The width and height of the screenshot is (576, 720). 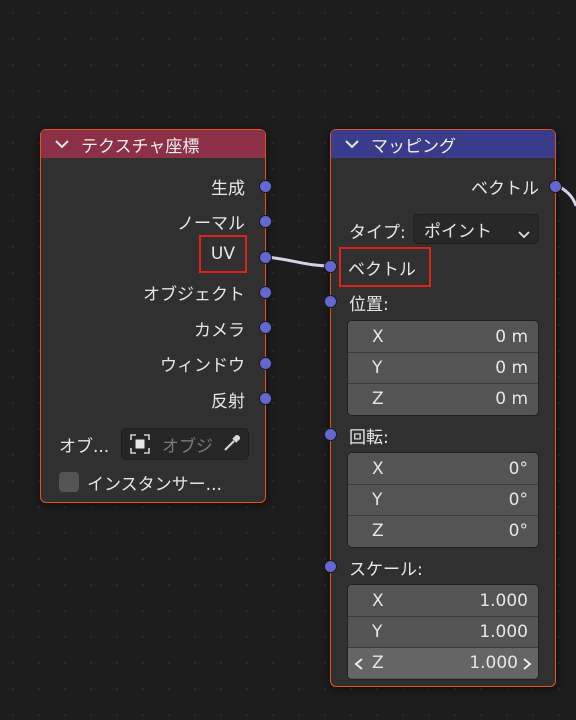 What do you see at coordinates (187, 446) in the screenshot?
I see `object-placeholder: オブジ` at bounding box center [187, 446].